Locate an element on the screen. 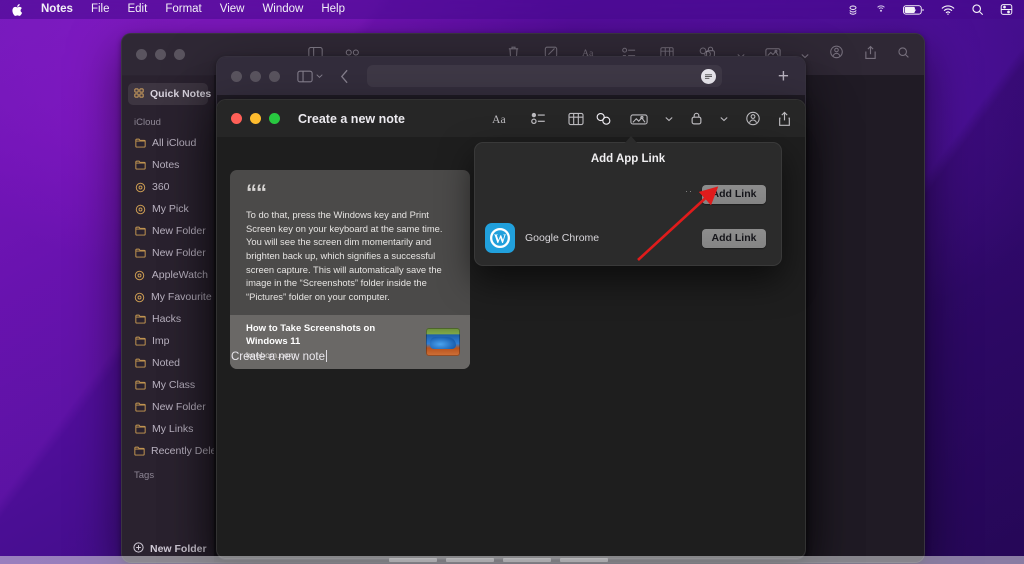  menu-item-file: File is located at coordinates (100, 9).